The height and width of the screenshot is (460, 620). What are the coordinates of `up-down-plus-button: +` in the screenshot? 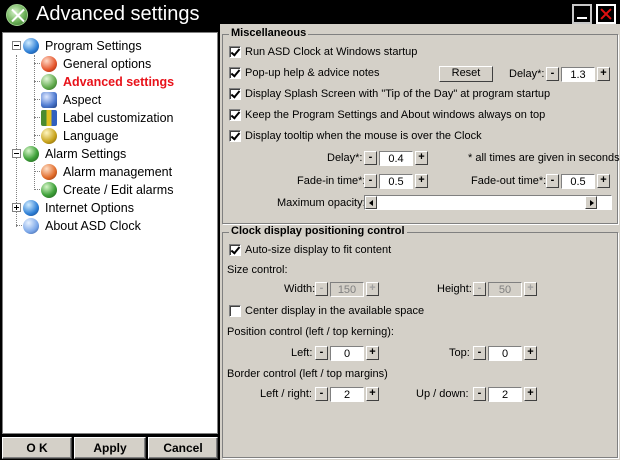 It's located at (530, 394).